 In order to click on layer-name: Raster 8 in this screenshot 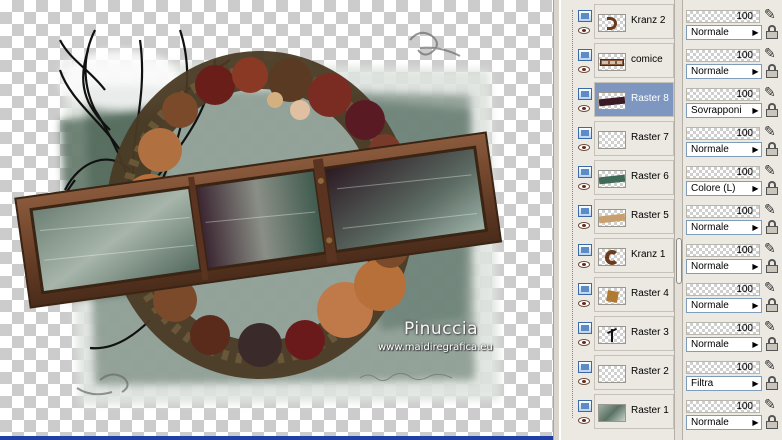, I will do `click(650, 98)`.